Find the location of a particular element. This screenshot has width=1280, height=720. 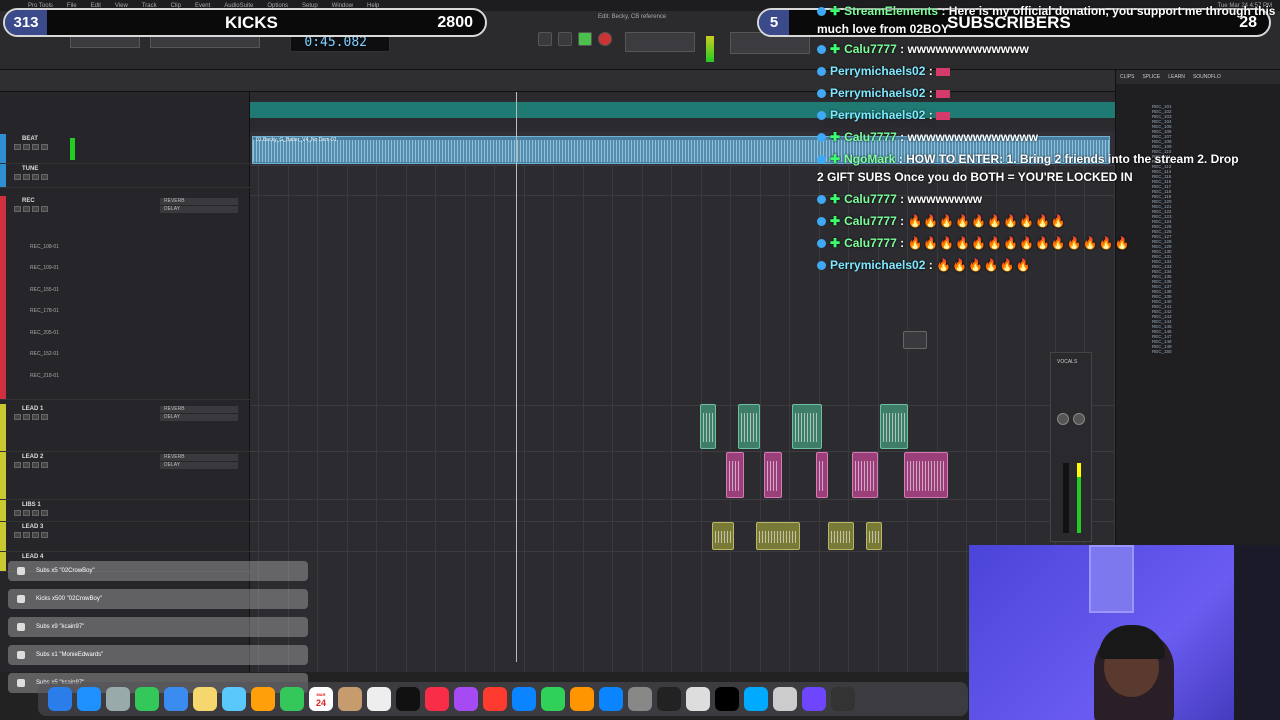

track-color is located at coordinates (3, 510).